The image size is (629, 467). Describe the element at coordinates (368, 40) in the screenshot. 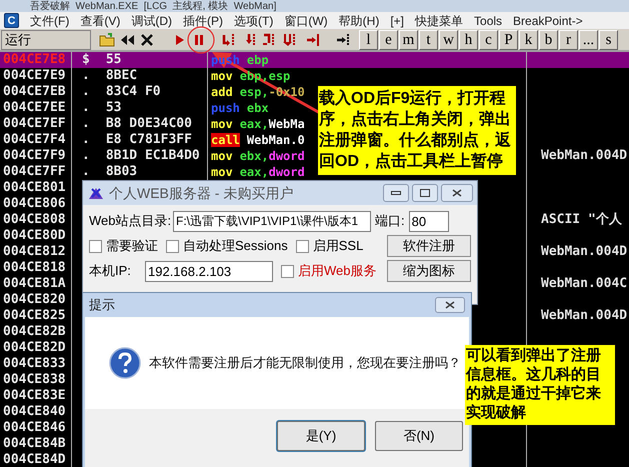

I see `toolbar-letter-button: l` at that location.